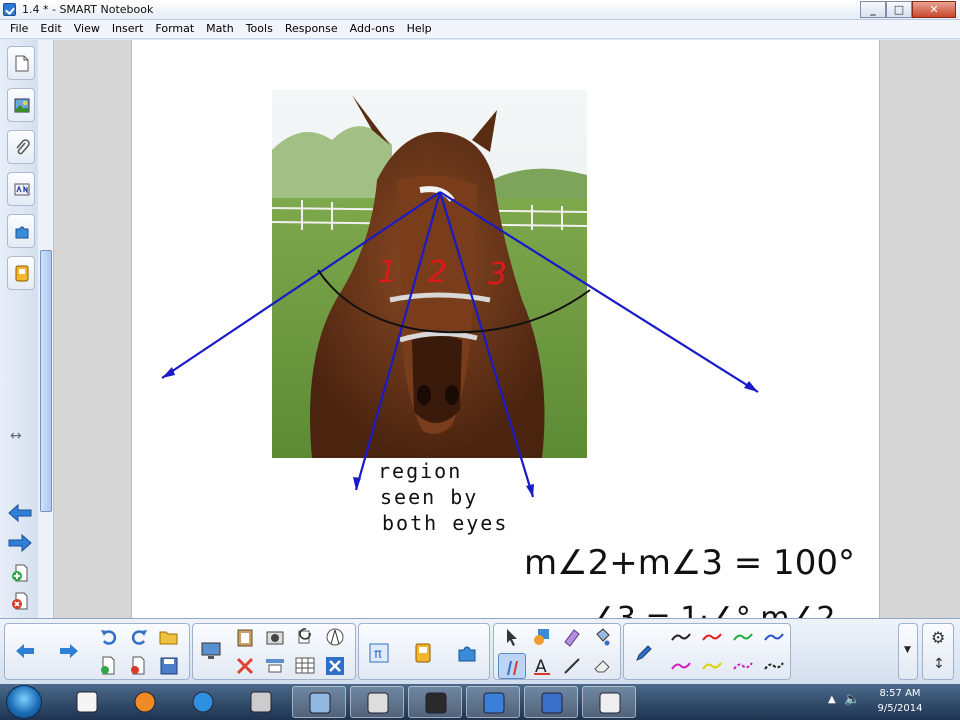 Image resolution: width=960 pixels, height=720 pixels. What do you see at coordinates (873, 9) in the screenshot?
I see `minimize-button: _` at bounding box center [873, 9].